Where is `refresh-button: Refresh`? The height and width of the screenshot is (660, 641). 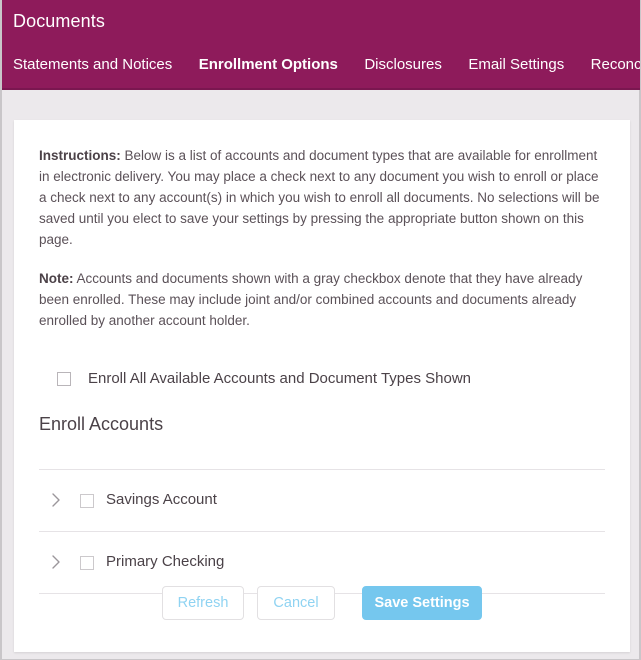
refresh-button: Refresh is located at coordinates (203, 603).